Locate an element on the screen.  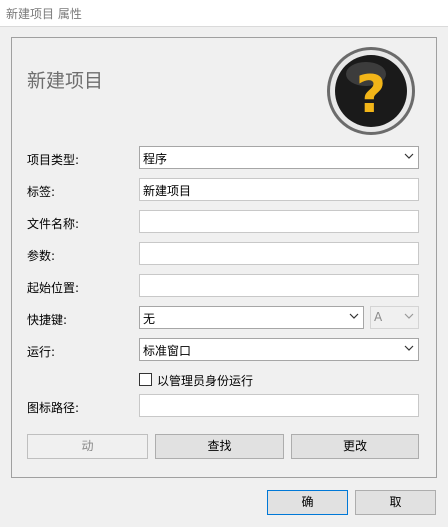
params-label: 参数: is located at coordinates (41, 256).